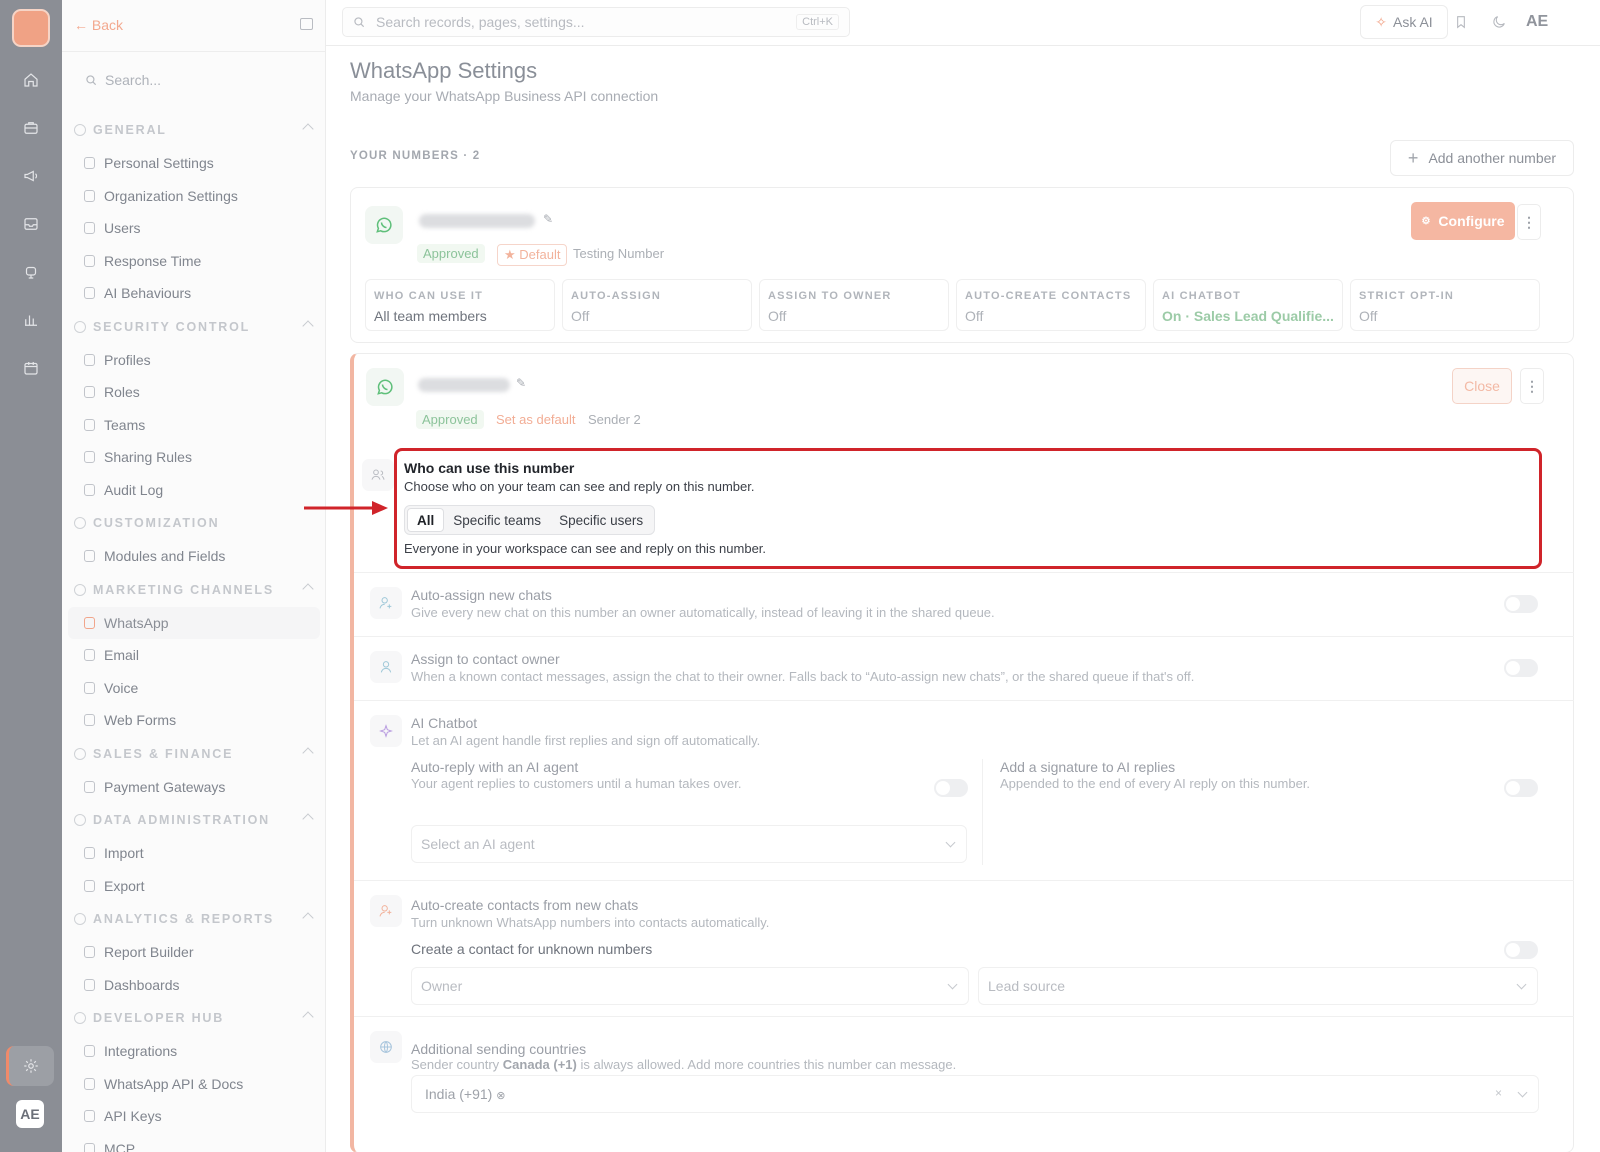 The image size is (1600, 1152). I want to click on country-chip: India (+91) ⊗, so click(463, 1094).